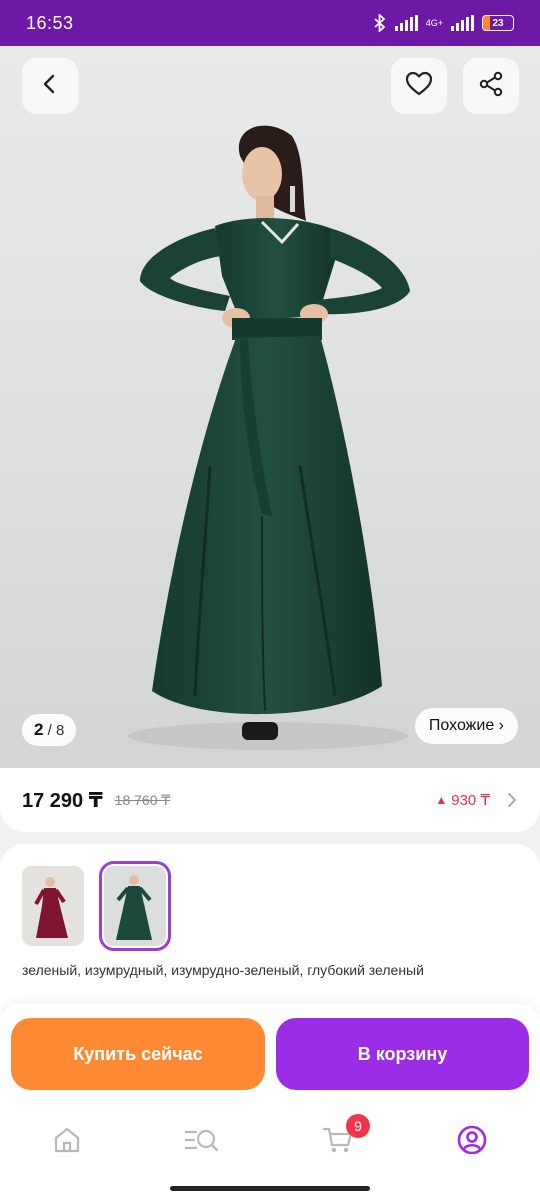 This screenshot has width=540, height=1200. What do you see at coordinates (138, 1054) in the screenshot?
I see `buy-now-button: Купить сейчас` at bounding box center [138, 1054].